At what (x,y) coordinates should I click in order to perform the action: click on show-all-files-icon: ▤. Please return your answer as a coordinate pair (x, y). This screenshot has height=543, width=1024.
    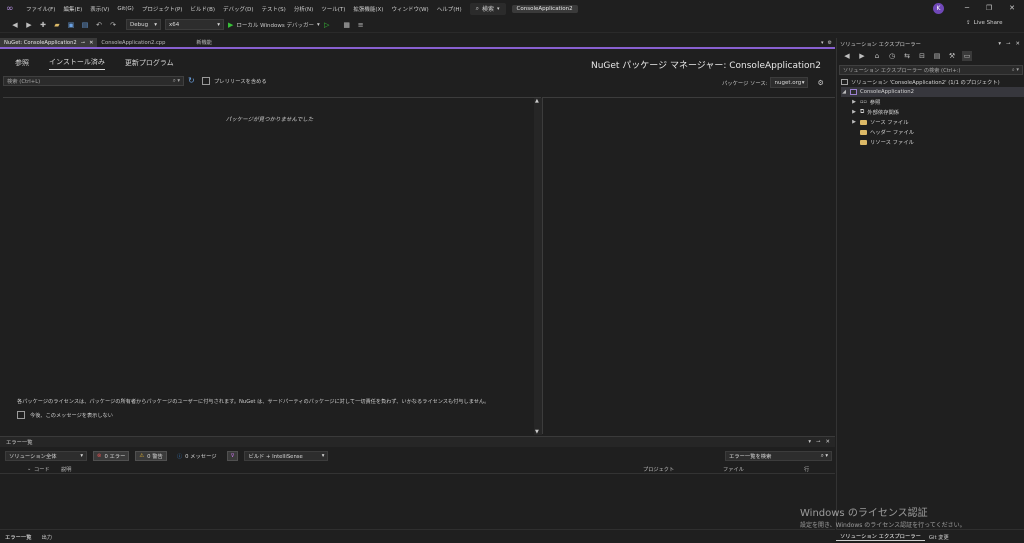
    Looking at the image, I should click on (937, 56).